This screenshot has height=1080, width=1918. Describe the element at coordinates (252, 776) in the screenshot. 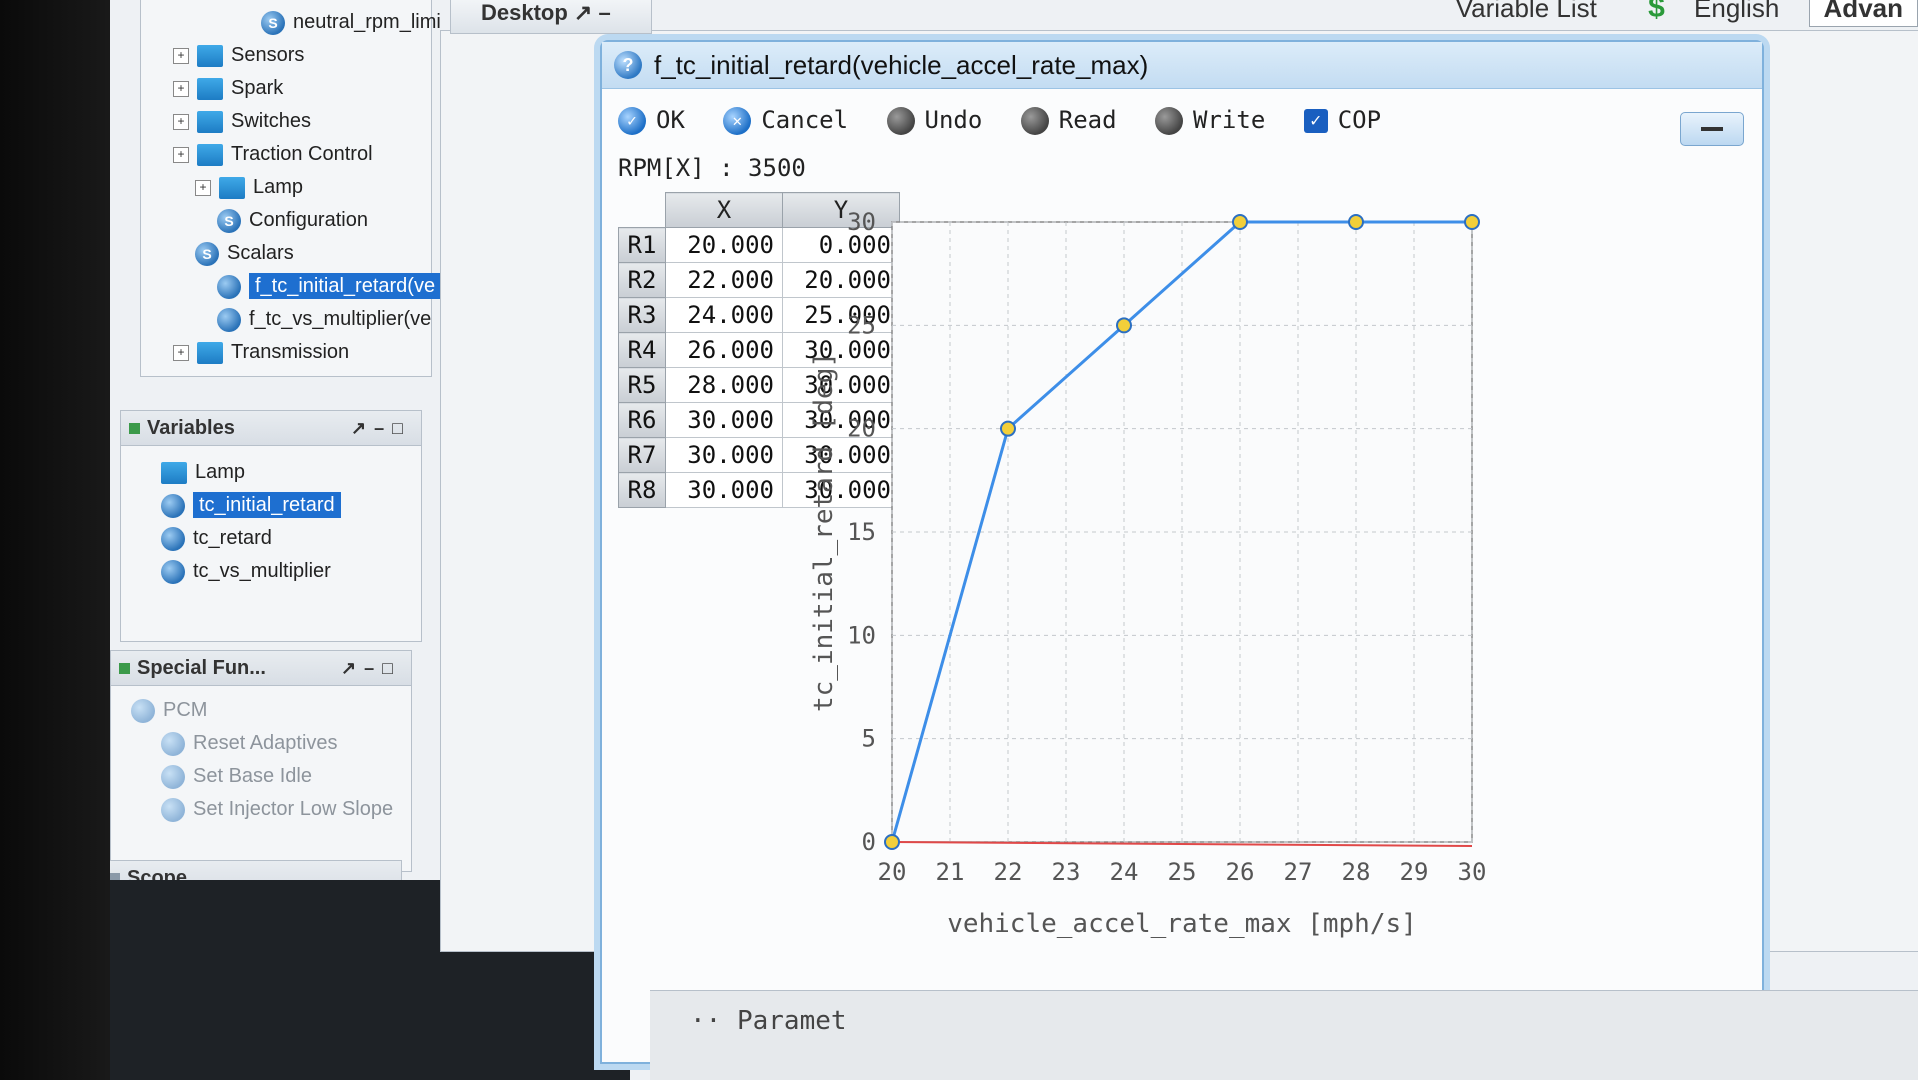

I see `special-function-label: Set Base Idle` at that location.